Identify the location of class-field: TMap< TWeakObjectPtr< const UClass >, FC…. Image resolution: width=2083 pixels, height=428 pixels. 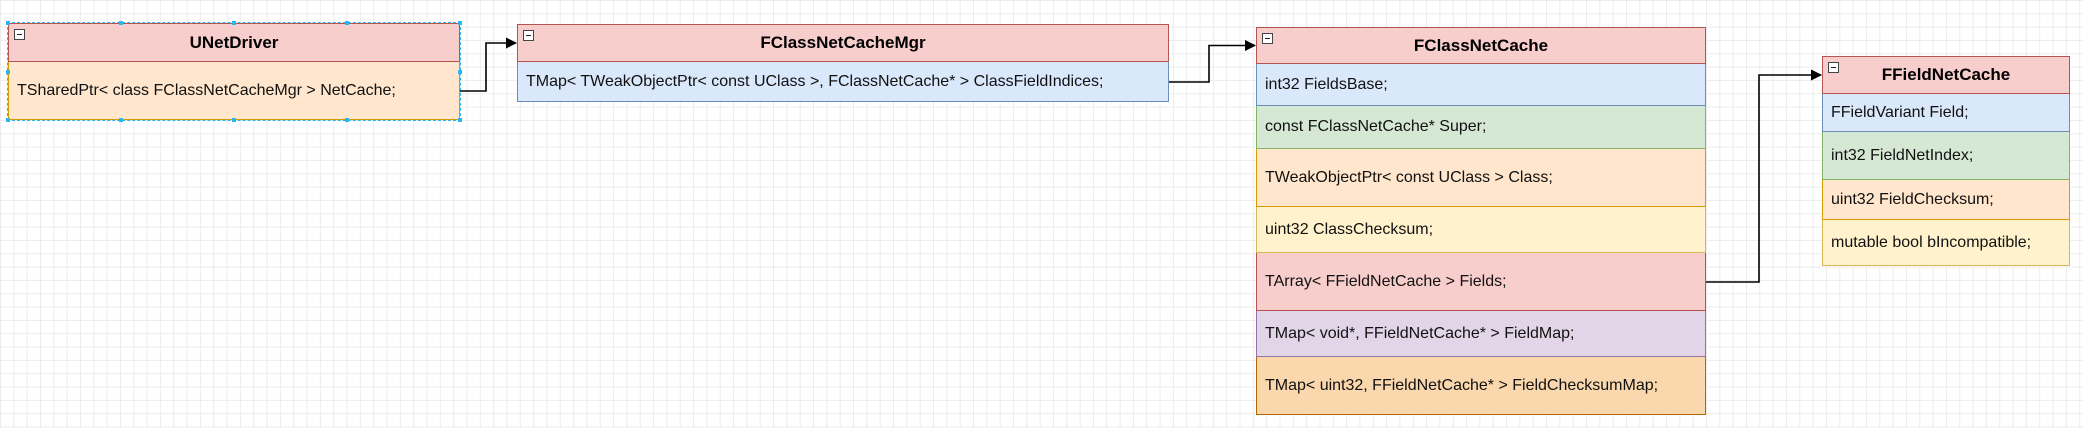
(843, 82).